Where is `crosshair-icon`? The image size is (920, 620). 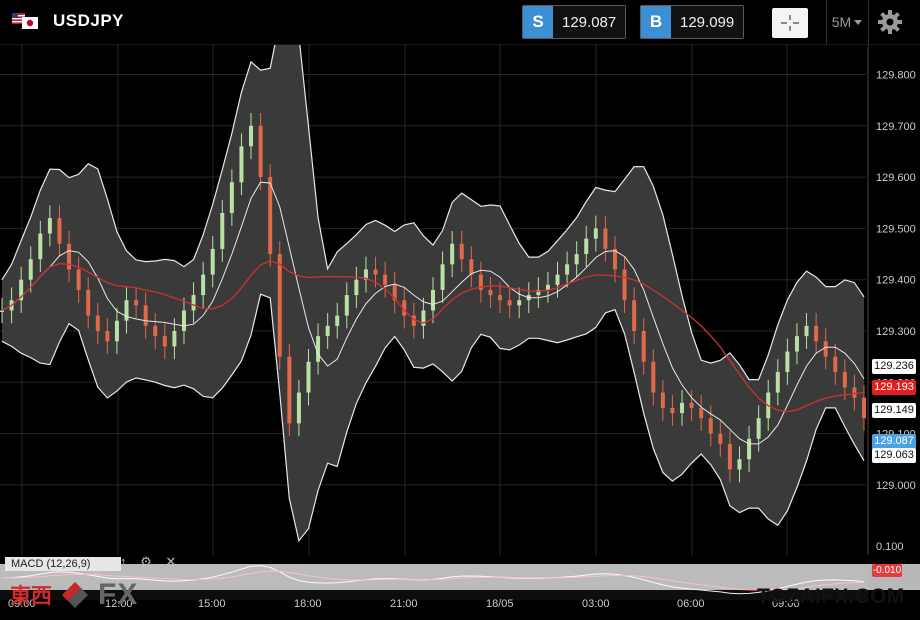
crosshair-icon is located at coordinates (790, 23).